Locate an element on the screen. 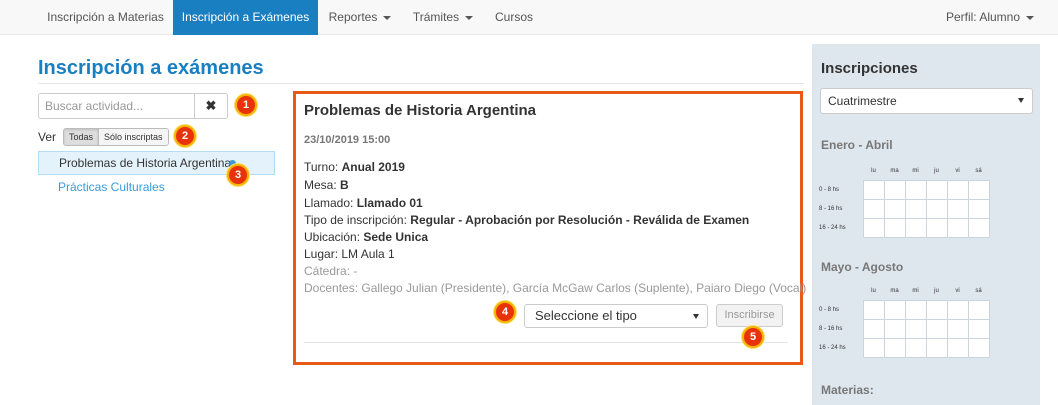  sidebar-title: Inscripciones is located at coordinates (869, 68).